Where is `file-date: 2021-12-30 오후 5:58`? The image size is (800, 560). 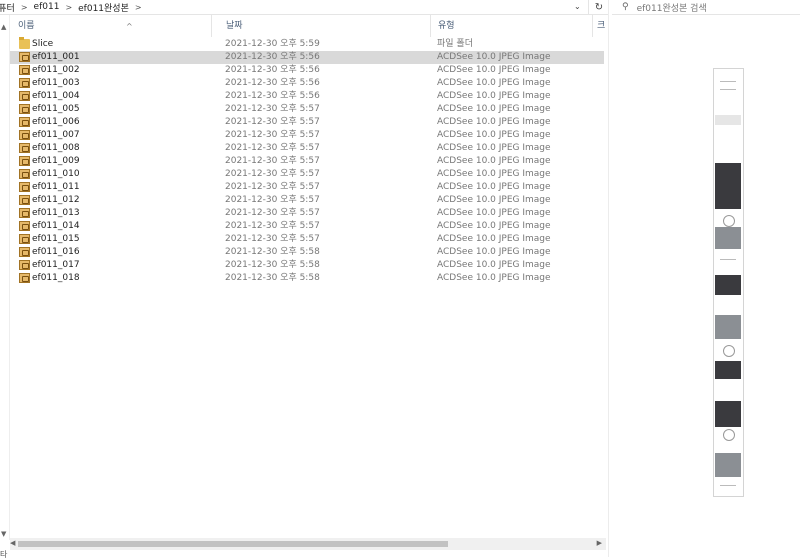
file-date: 2021-12-30 오후 5:58 is located at coordinates (272, 252).